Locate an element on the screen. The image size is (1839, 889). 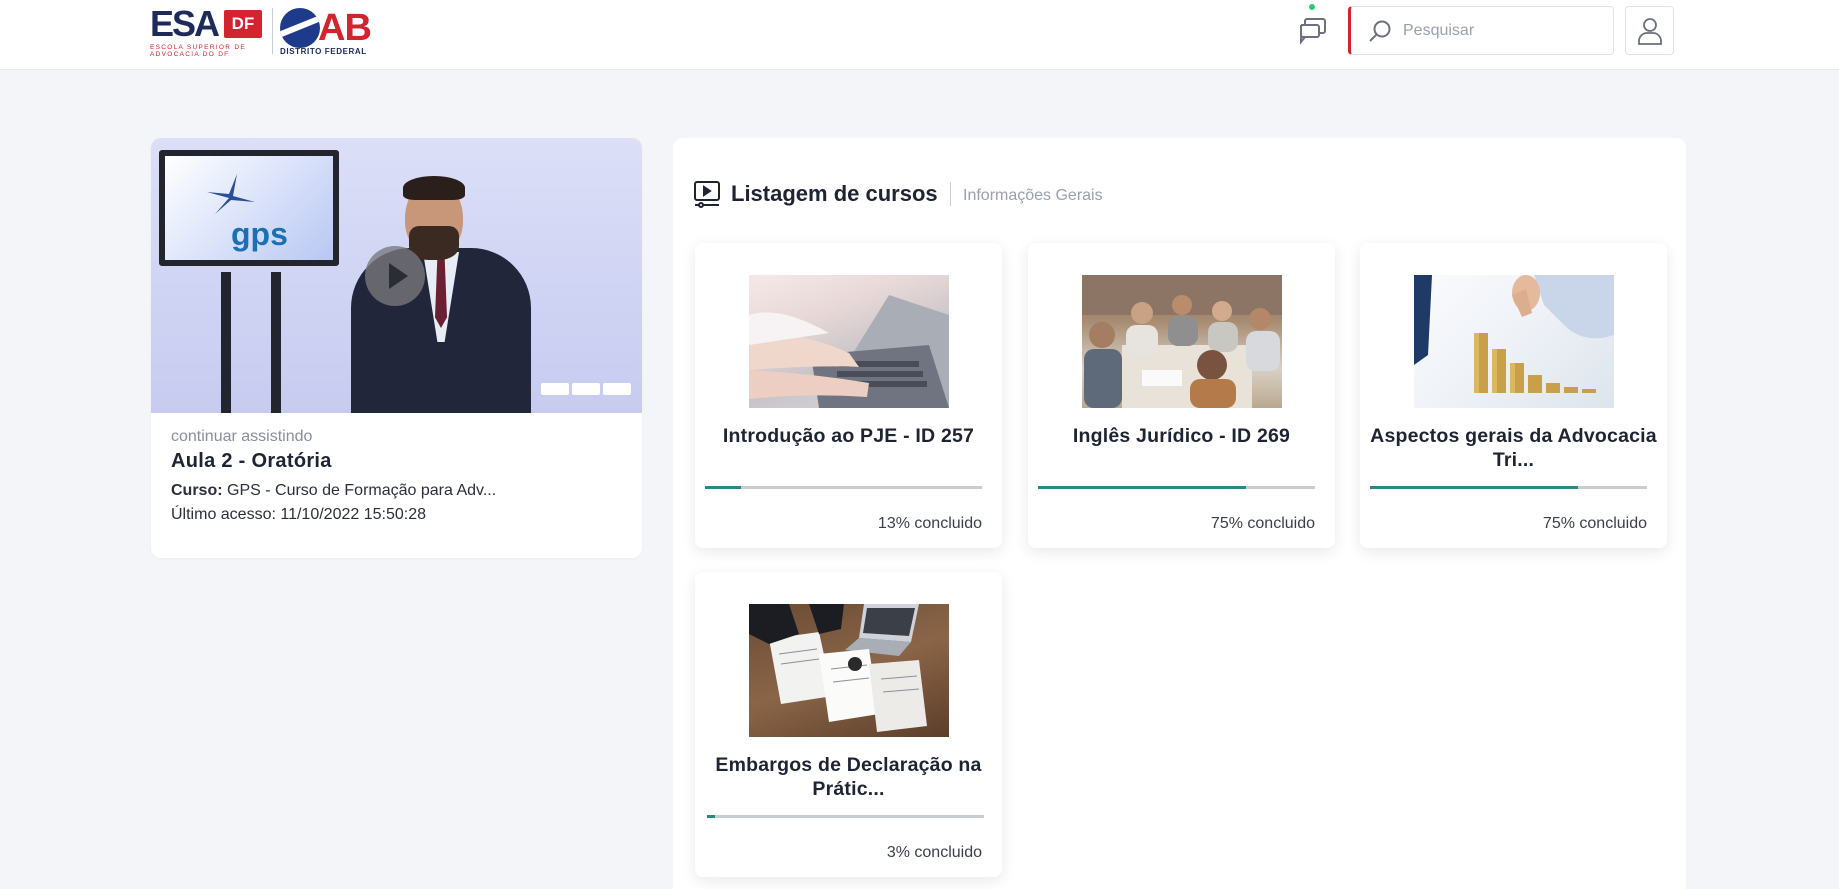
search-icon is located at coordinates (1380, 31).